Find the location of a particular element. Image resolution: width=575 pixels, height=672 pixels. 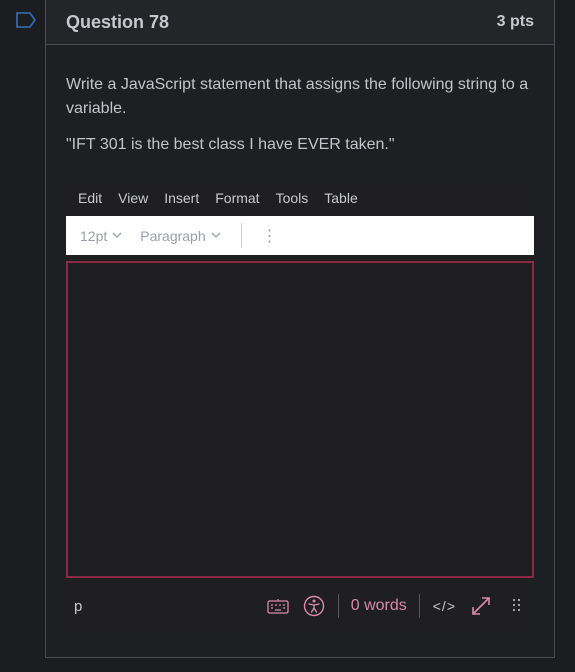

menu-table: Table is located at coordinates (340, 198).